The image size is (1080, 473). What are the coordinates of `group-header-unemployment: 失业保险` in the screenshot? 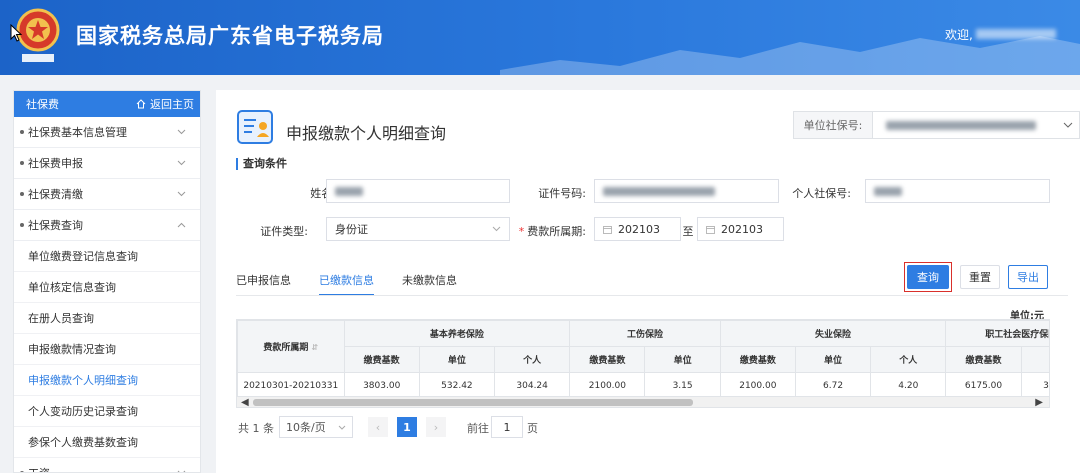 It's located at (833, 333).